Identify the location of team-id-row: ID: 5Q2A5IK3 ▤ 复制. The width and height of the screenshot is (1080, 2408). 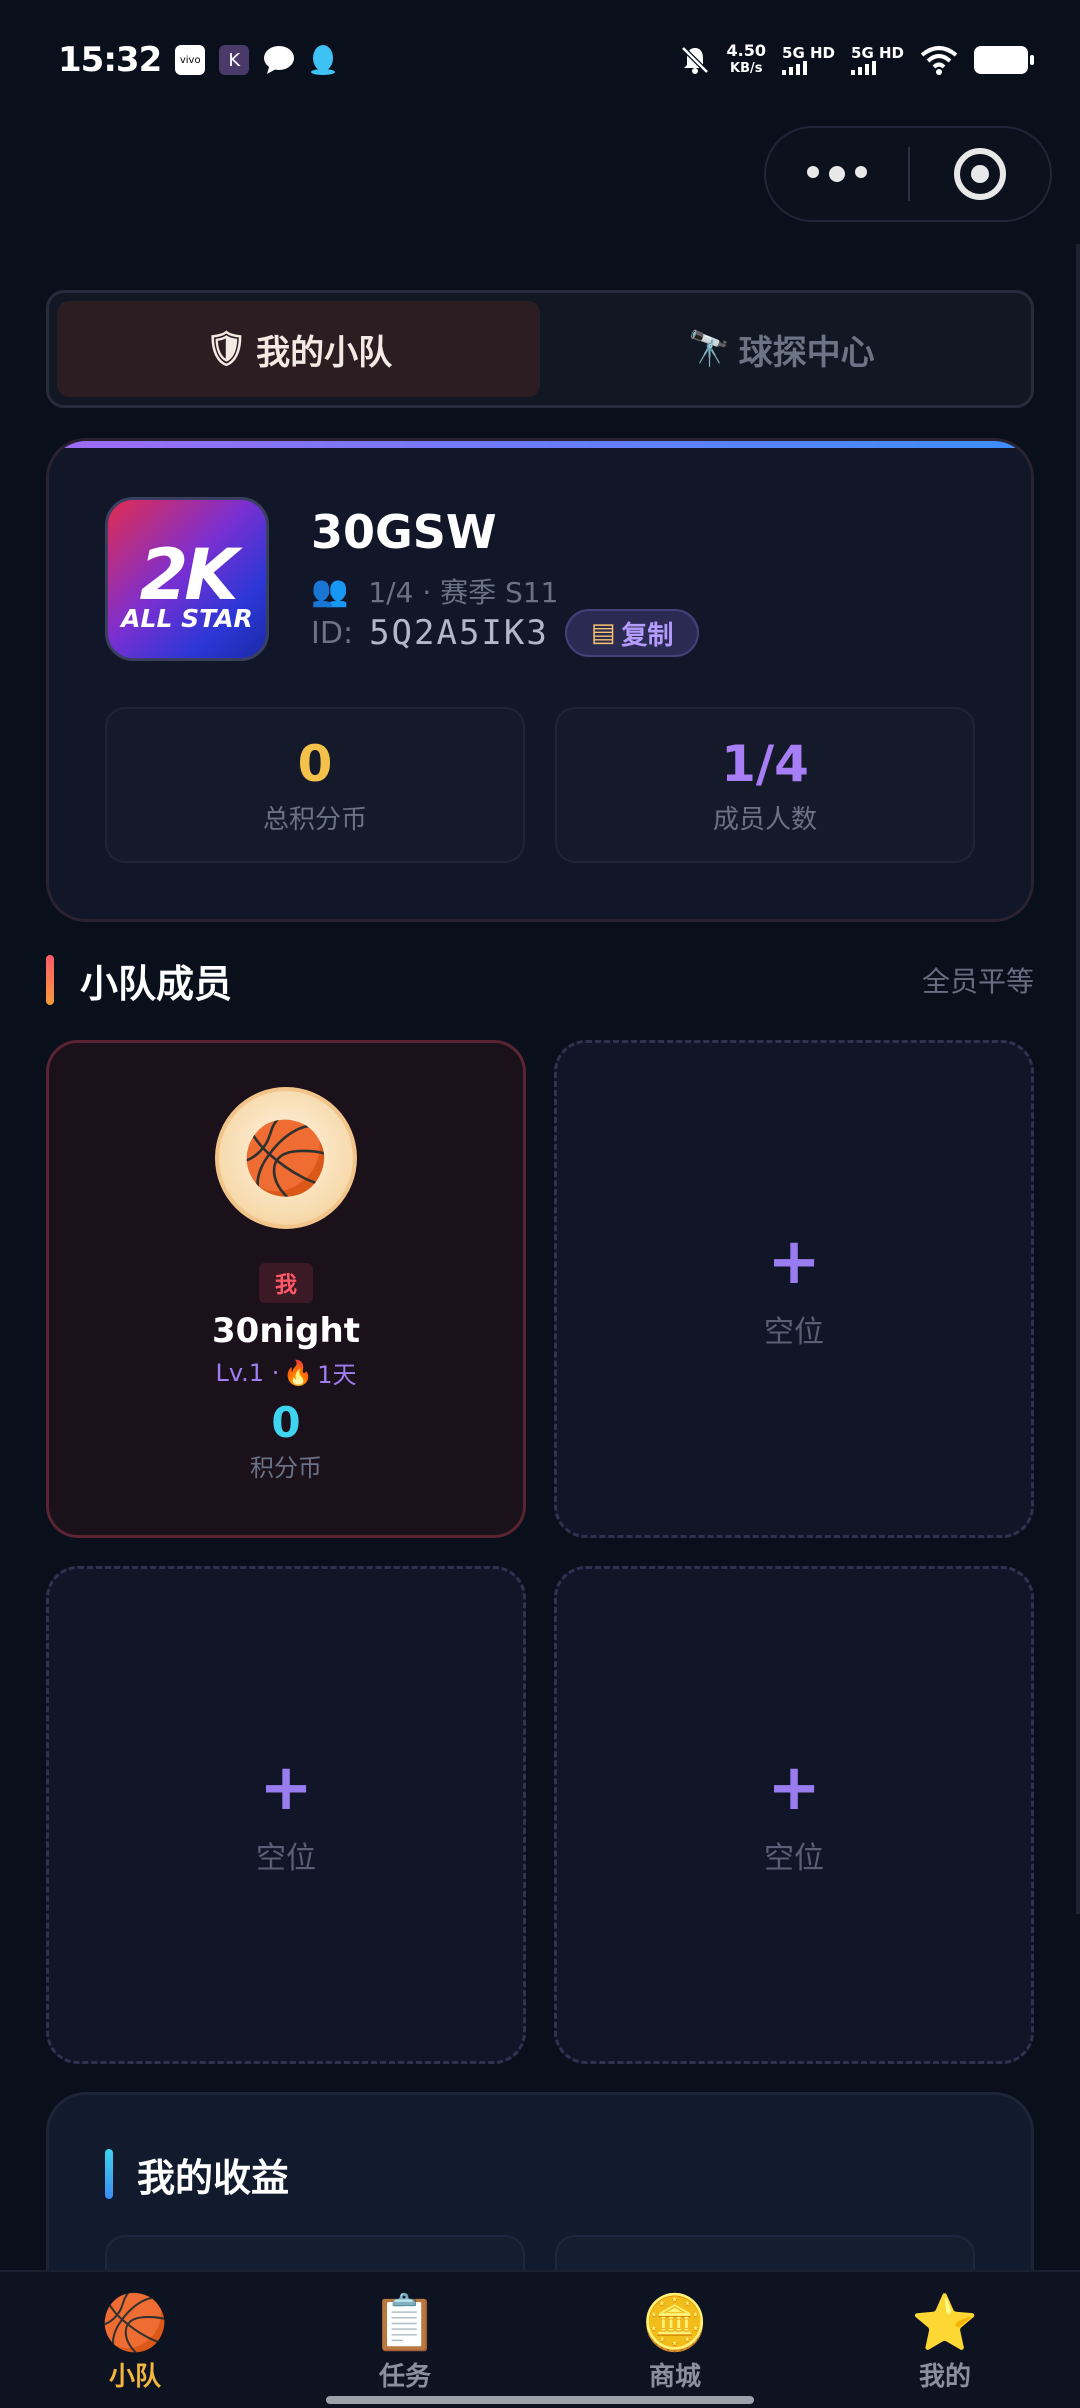
(505, 633).